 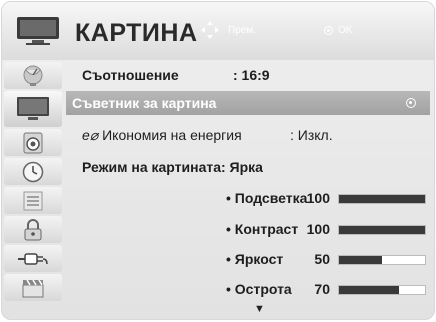 What do you see at coordinates (38, 31) in the screenshot?
I see `tv-icon` at bounding box center [38, 31].